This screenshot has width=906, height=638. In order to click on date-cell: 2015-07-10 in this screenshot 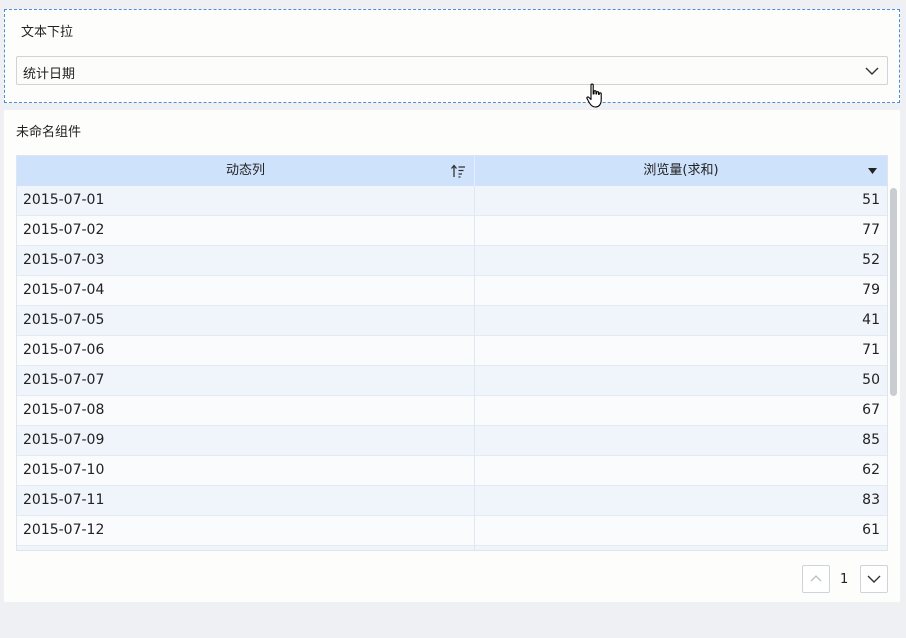, I will do `click(246, 470)`.